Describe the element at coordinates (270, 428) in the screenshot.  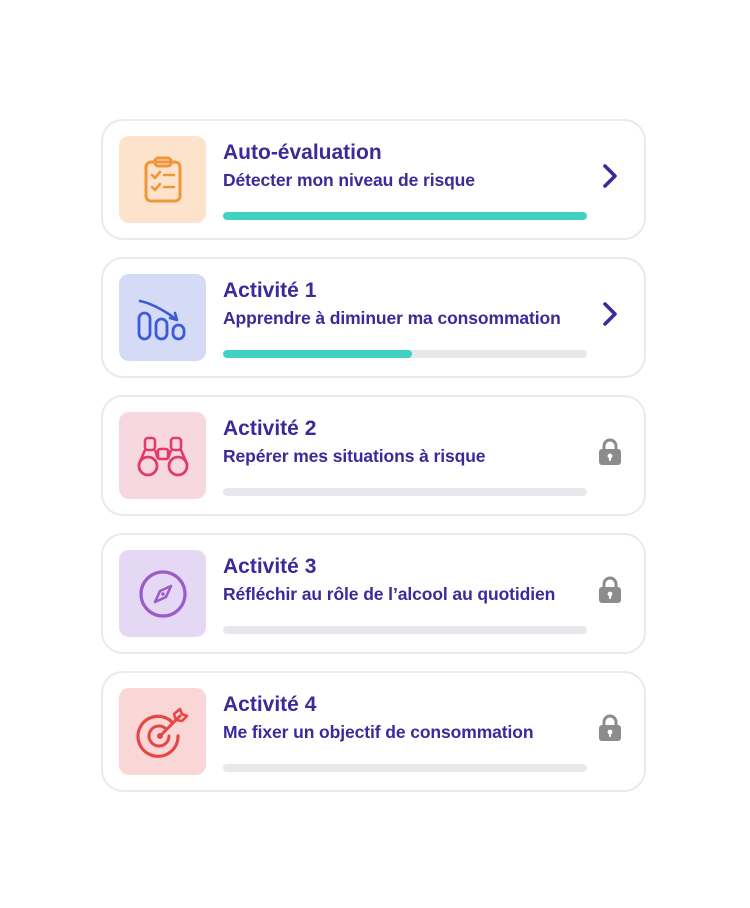
I see `activity-title: Activité 2` at that location.